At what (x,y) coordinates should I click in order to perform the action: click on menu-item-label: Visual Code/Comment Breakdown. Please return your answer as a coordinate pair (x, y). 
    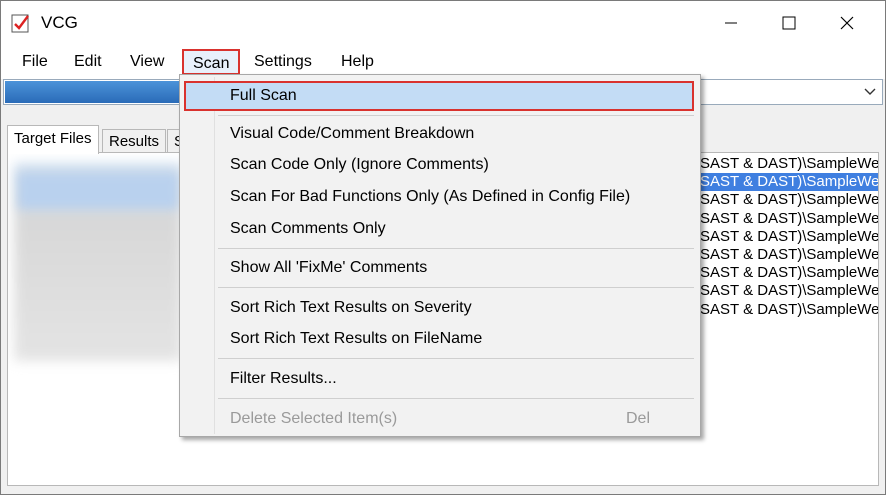
    Looking at the image, I should click on (352, 133).